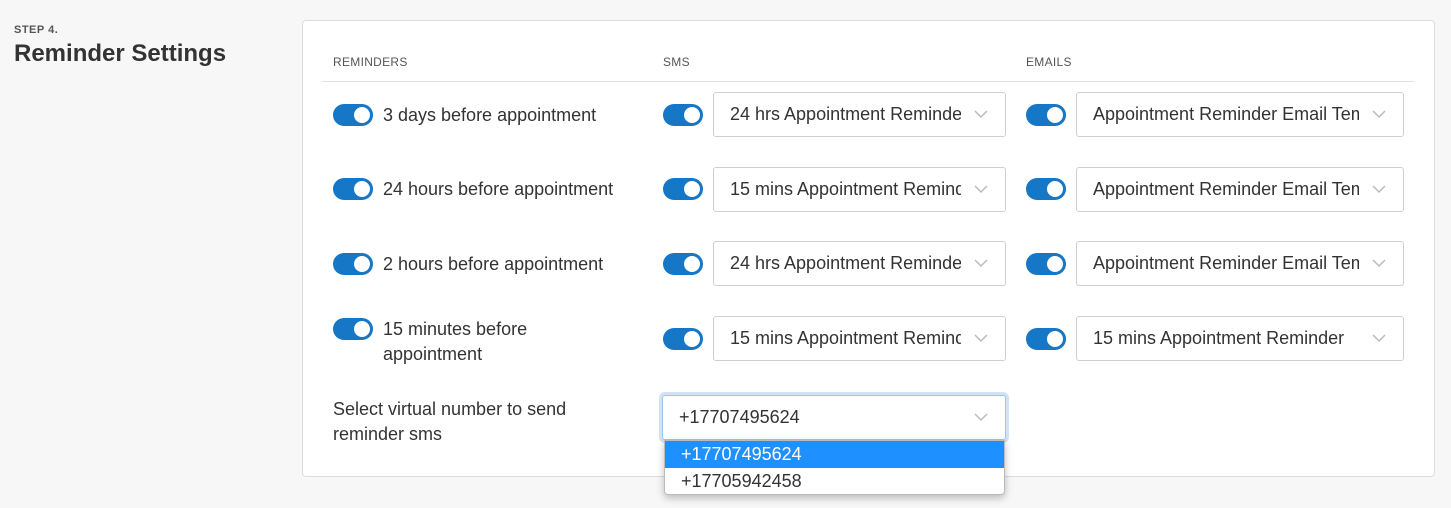  Describe the element at coordinates (834, 417) in the screenshot. I see `virtual-number-select: +17707495624` at that location.